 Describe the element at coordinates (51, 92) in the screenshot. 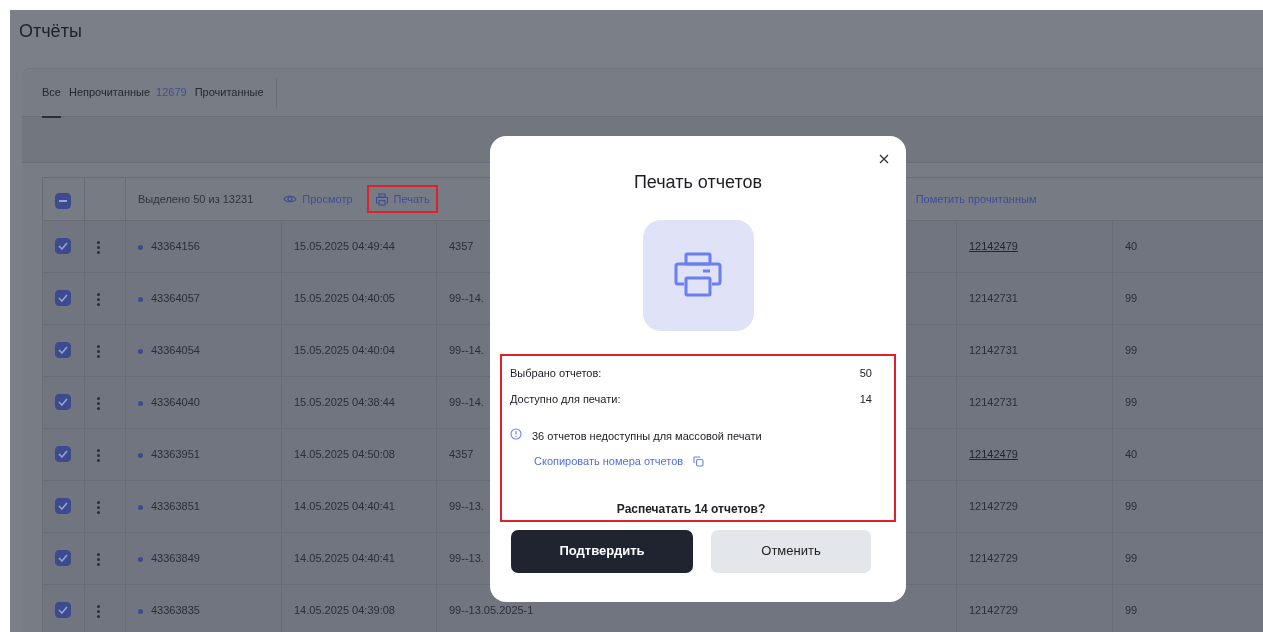

I see `tab: Все` at that location.